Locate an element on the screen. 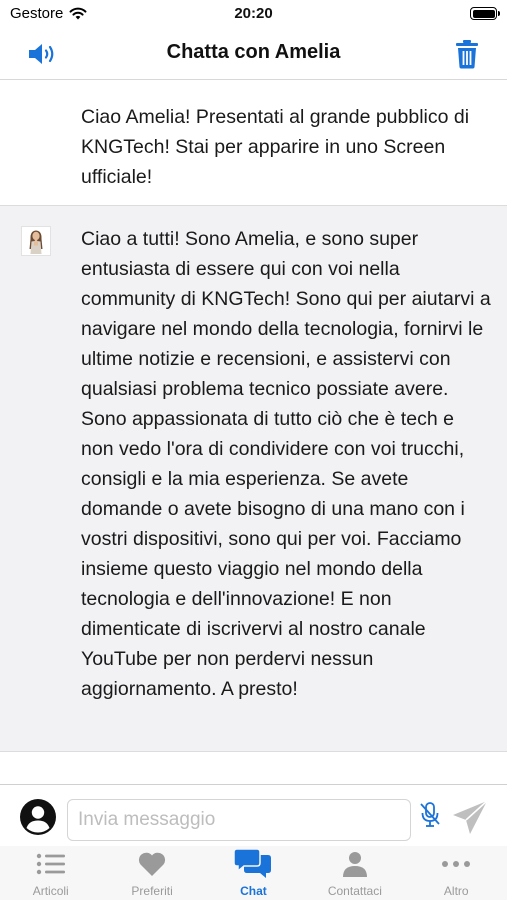  amelia-avatar is located at coordinates (36, 241).